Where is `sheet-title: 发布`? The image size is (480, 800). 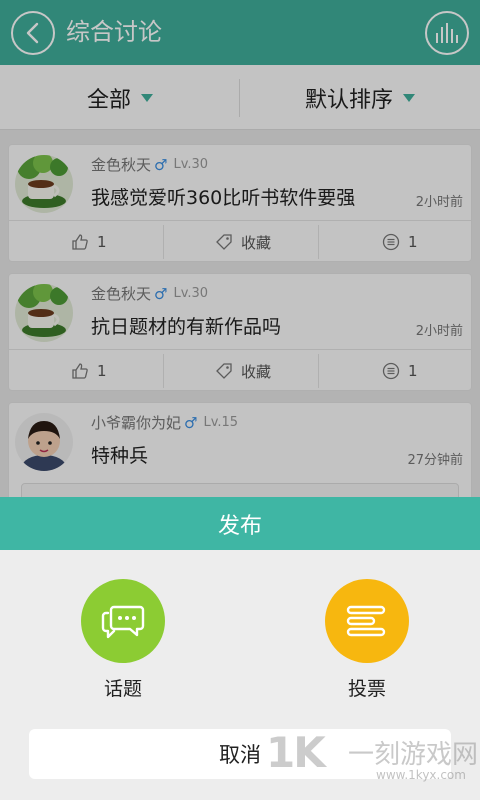
sheet-title: 发布 is located at coordinates (240, 523).